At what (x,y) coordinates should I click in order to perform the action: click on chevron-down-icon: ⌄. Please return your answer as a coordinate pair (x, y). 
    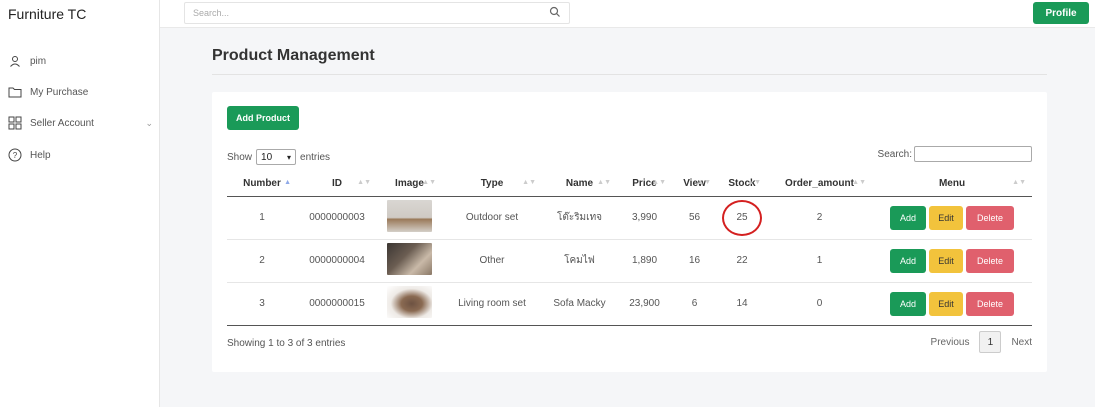
    Looking at the image, I should click on (149, 123).